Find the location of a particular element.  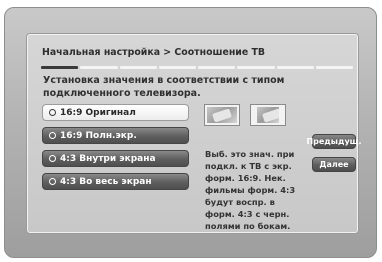

option-label: 4:3 Во весь экран is located at coordinates (106, 181).